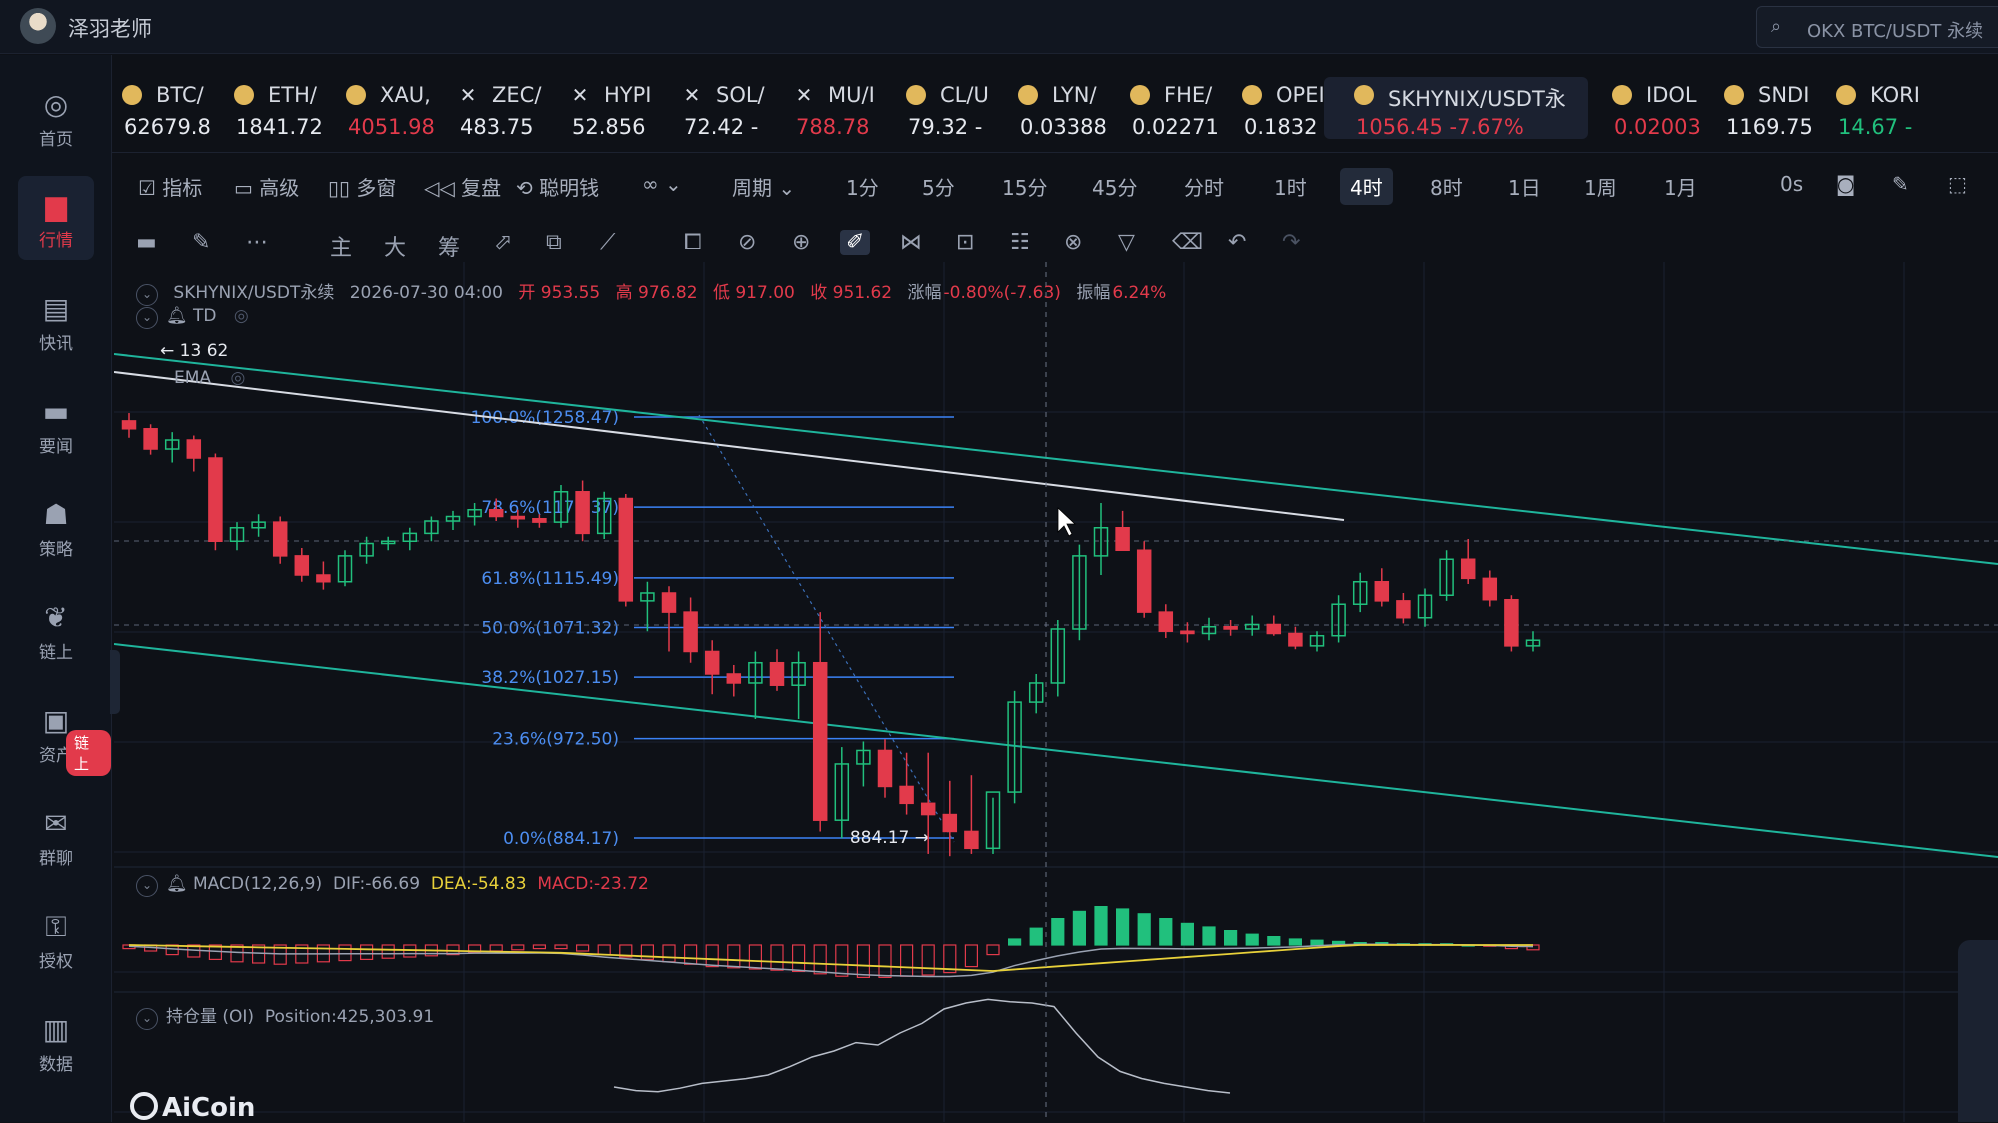  I want to click on search-box: ⌕ OKX BTC/USDT 永续, so click(1877, 27).